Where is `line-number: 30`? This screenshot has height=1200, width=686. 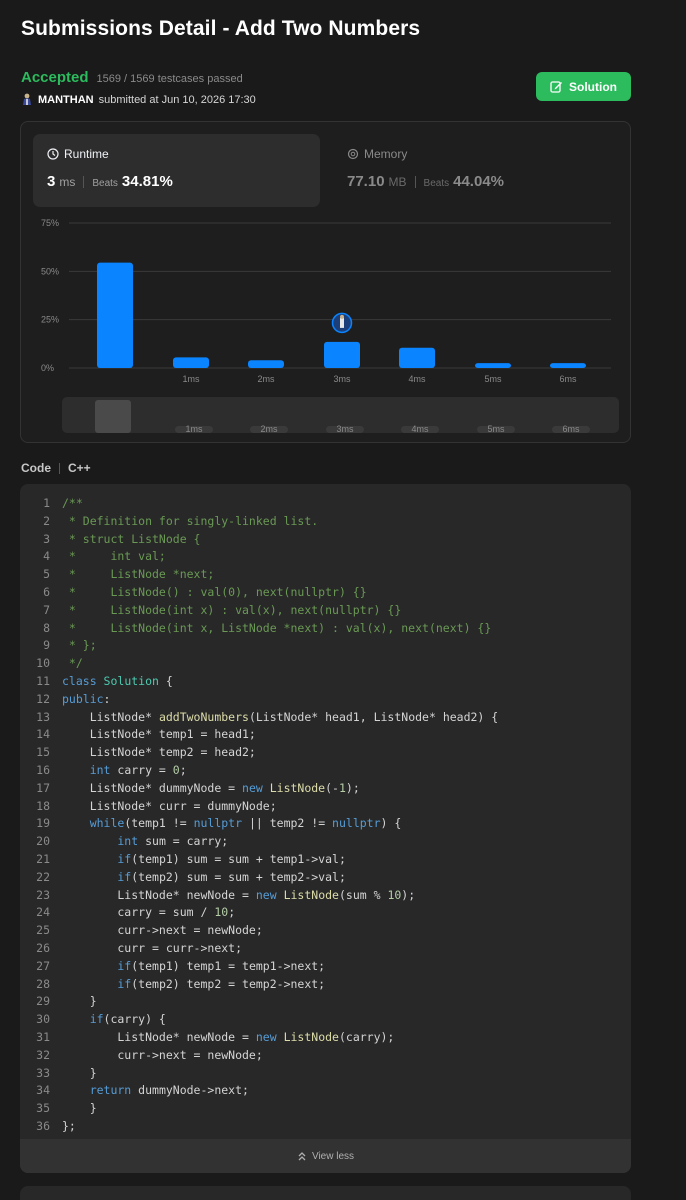
line-number: 30 is located at coordinates (43, 1019).